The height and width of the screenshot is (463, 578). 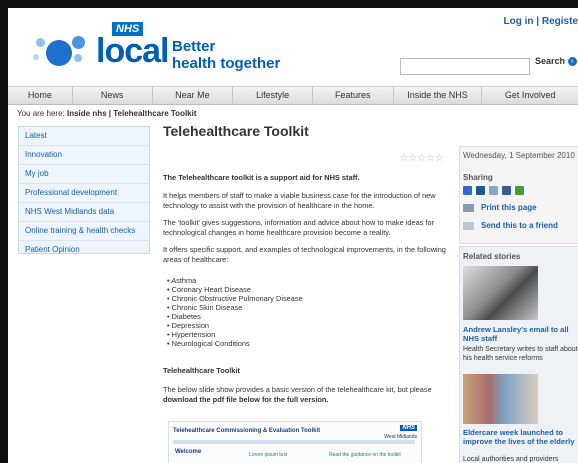 I want to click on envelope-icon, so click(x=468, y=225).